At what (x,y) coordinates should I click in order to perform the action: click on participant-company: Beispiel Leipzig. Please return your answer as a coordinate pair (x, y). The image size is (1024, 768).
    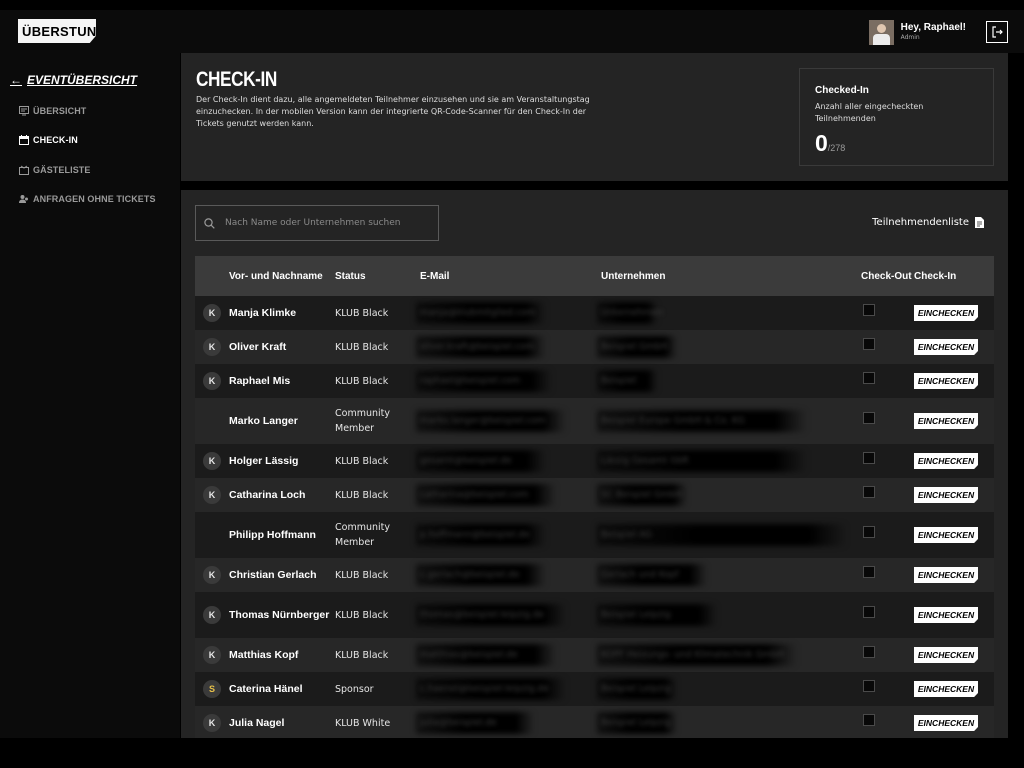
    Looking at the image, I should click on (636, 615).